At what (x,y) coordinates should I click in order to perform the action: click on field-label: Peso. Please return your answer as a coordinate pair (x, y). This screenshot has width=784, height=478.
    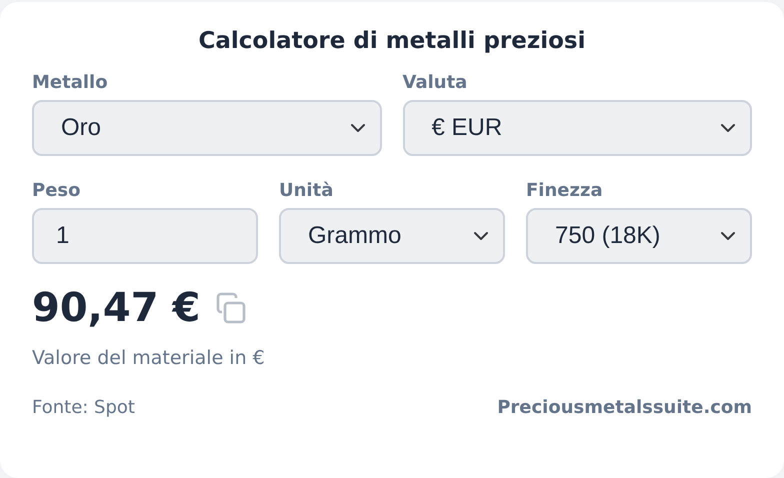
    Looking at the image, I should click on (57, 191).